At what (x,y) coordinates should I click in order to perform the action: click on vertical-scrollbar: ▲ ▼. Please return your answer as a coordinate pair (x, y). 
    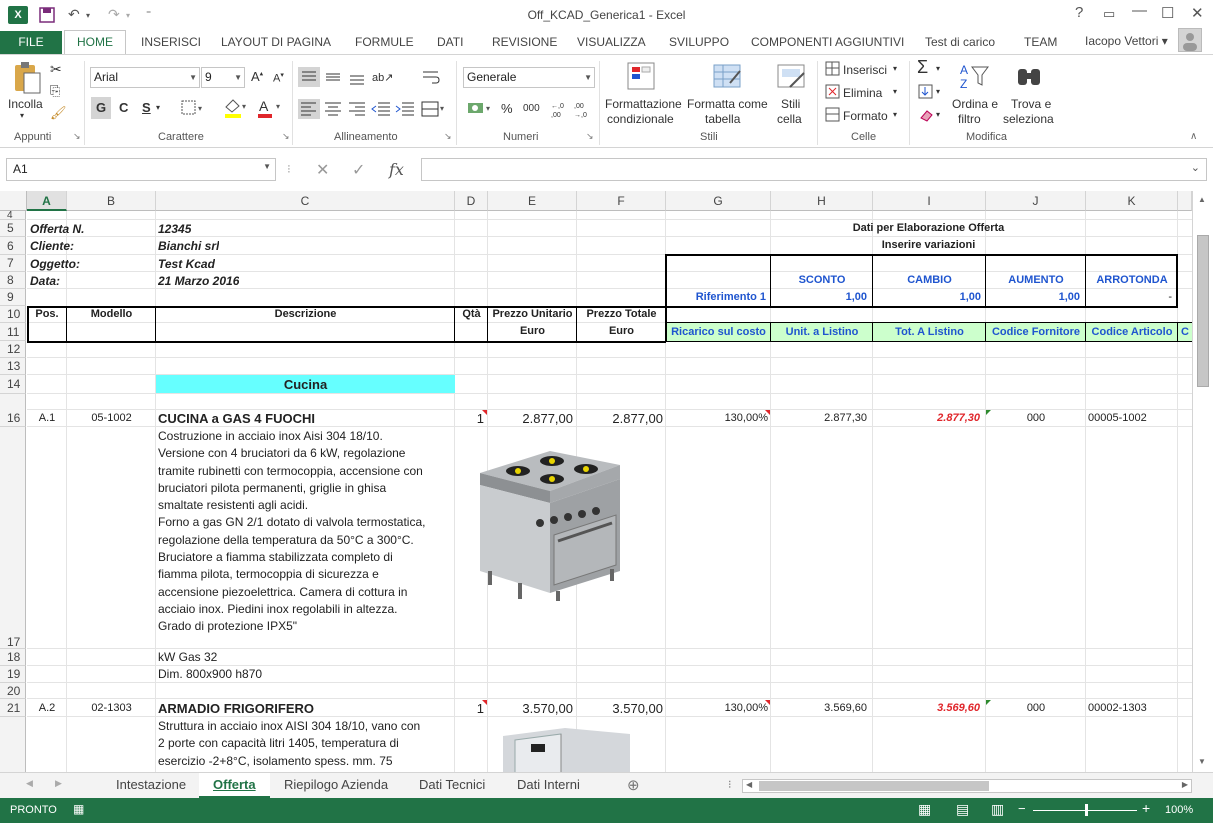
    Looking at the image, I should click on (1202, 481).